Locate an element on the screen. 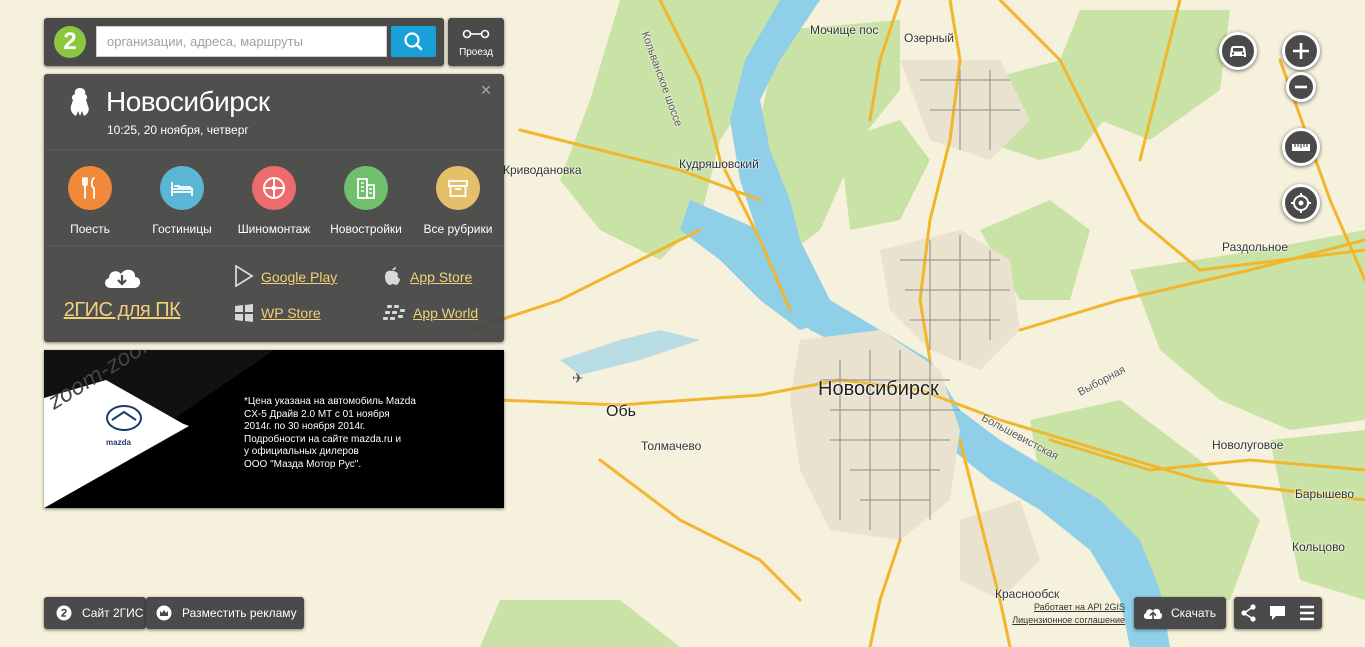 Image resolution: width=1365 pixels, height=647 pixels. site-2gis-button: Сайт 2ГИС is located at coordinates (95, 613).